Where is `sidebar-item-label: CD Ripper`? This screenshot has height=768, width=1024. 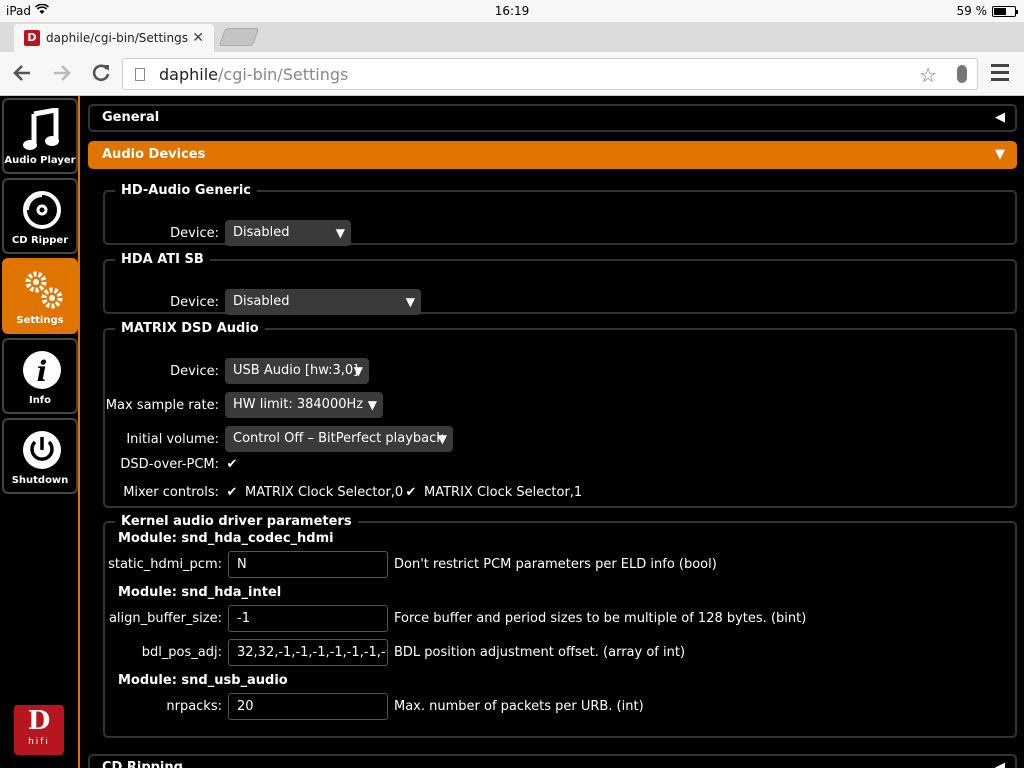
sidebar-item-label: CD Ripper is located at coordinates (40, 240).